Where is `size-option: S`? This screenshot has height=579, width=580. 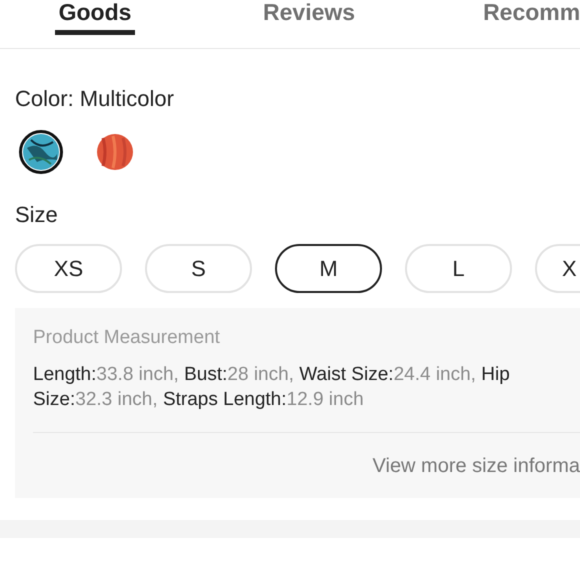
size-option: S is located at coordinates (198, 268).